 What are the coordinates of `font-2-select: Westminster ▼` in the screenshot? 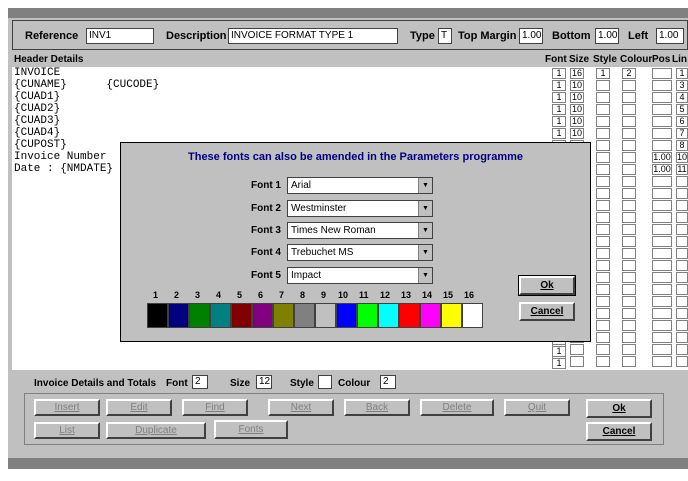 It's located at (360, 208).